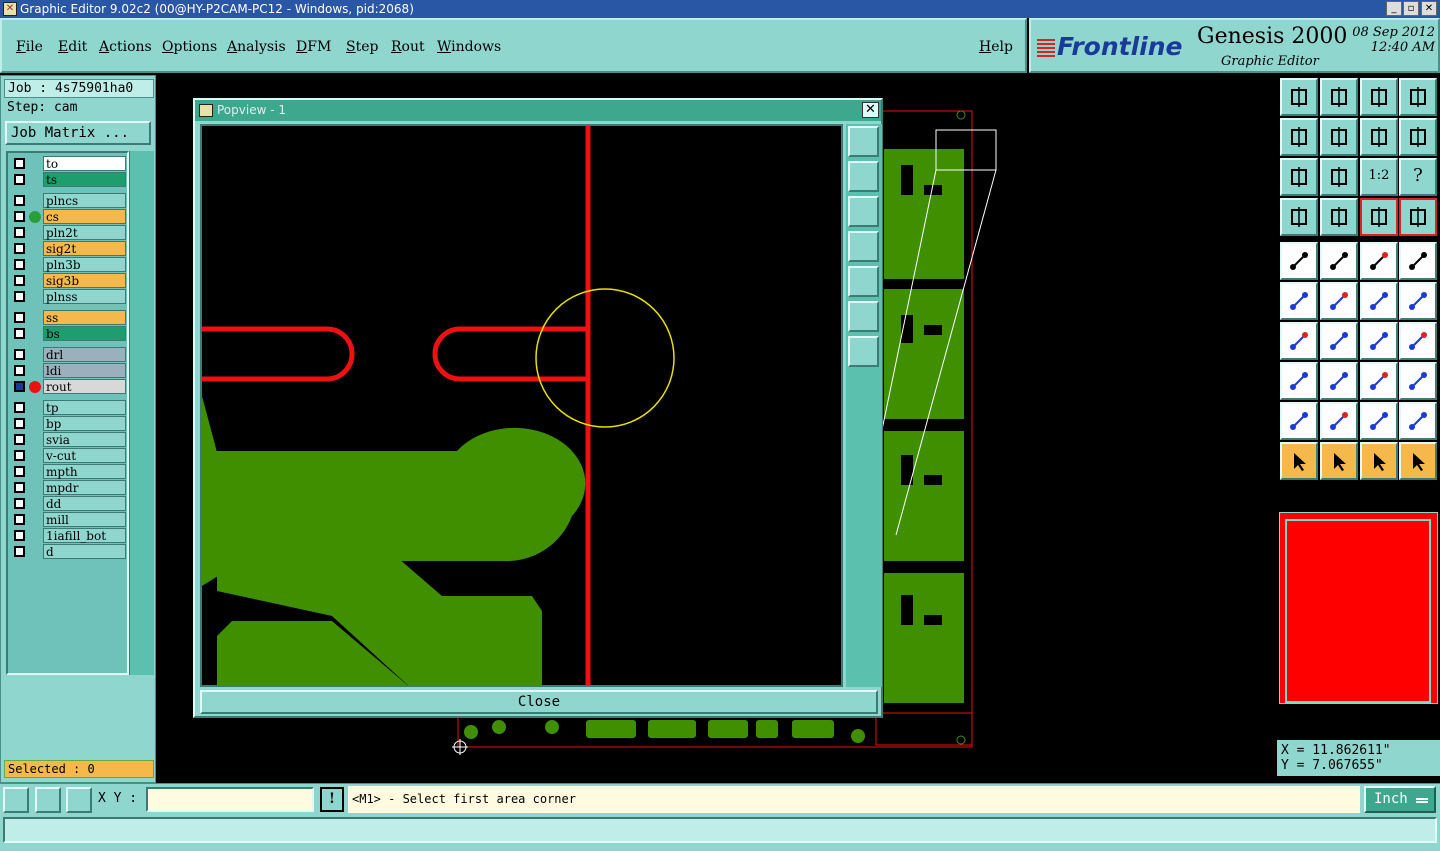 The image size is (1440, 851). Describe the element at coordinates (1339, 261) in the screenshot. I see `measure-icon` at that location.